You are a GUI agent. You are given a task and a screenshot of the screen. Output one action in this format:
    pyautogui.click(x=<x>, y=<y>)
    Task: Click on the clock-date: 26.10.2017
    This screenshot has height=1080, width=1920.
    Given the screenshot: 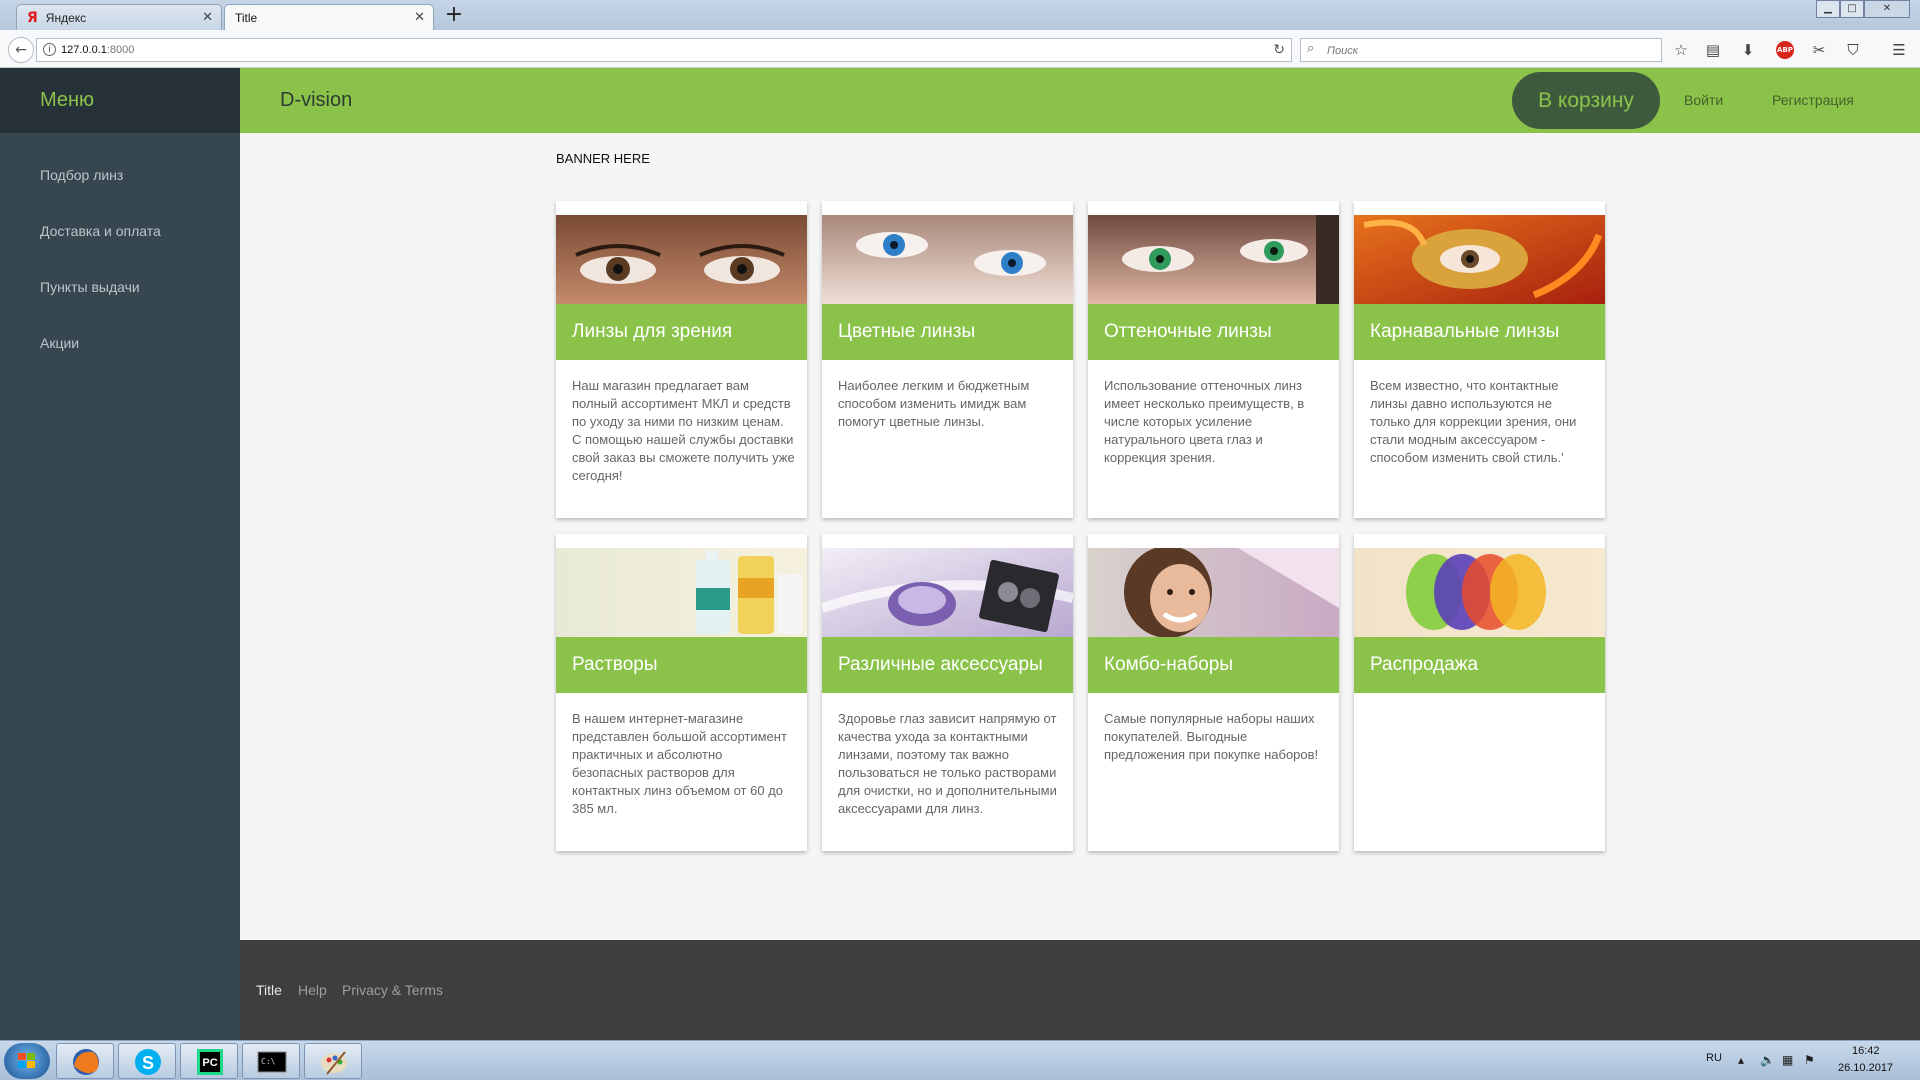 What is the action you would take?
    pyautogui.click(x=1865, y=1068)
    